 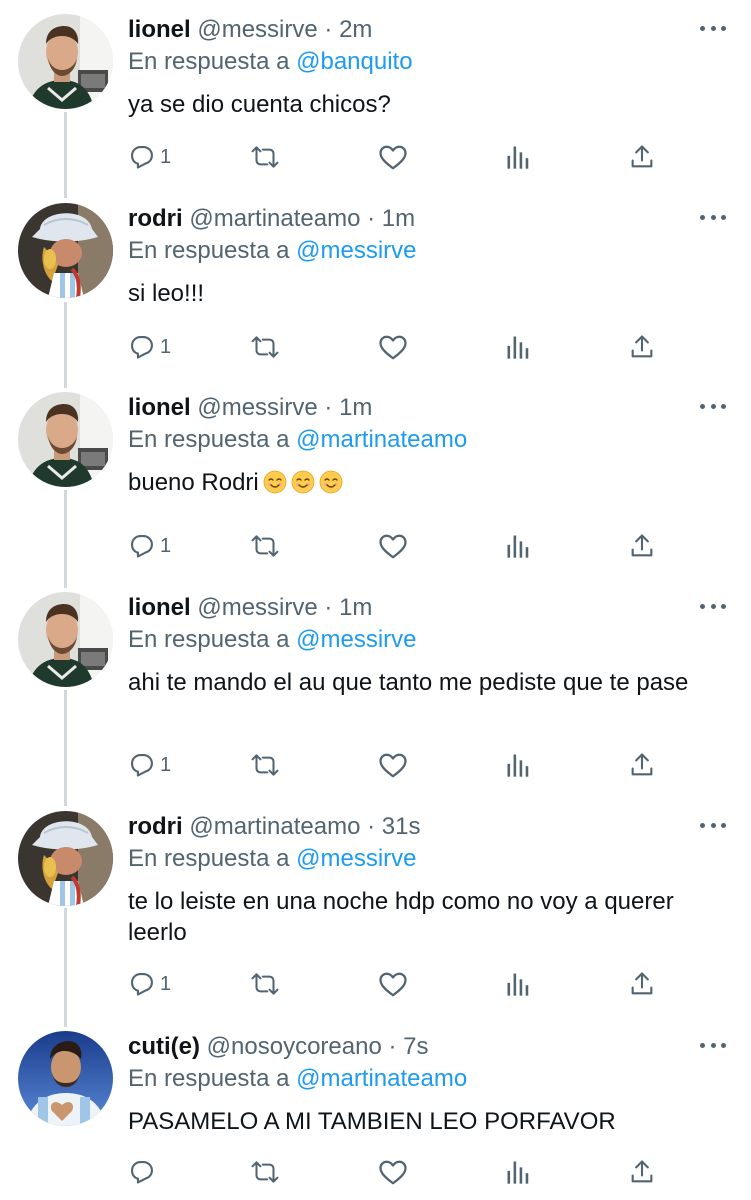 I want to click on tweet-header: rodri @martinateamo · 31s, so click(x=433, y=827).